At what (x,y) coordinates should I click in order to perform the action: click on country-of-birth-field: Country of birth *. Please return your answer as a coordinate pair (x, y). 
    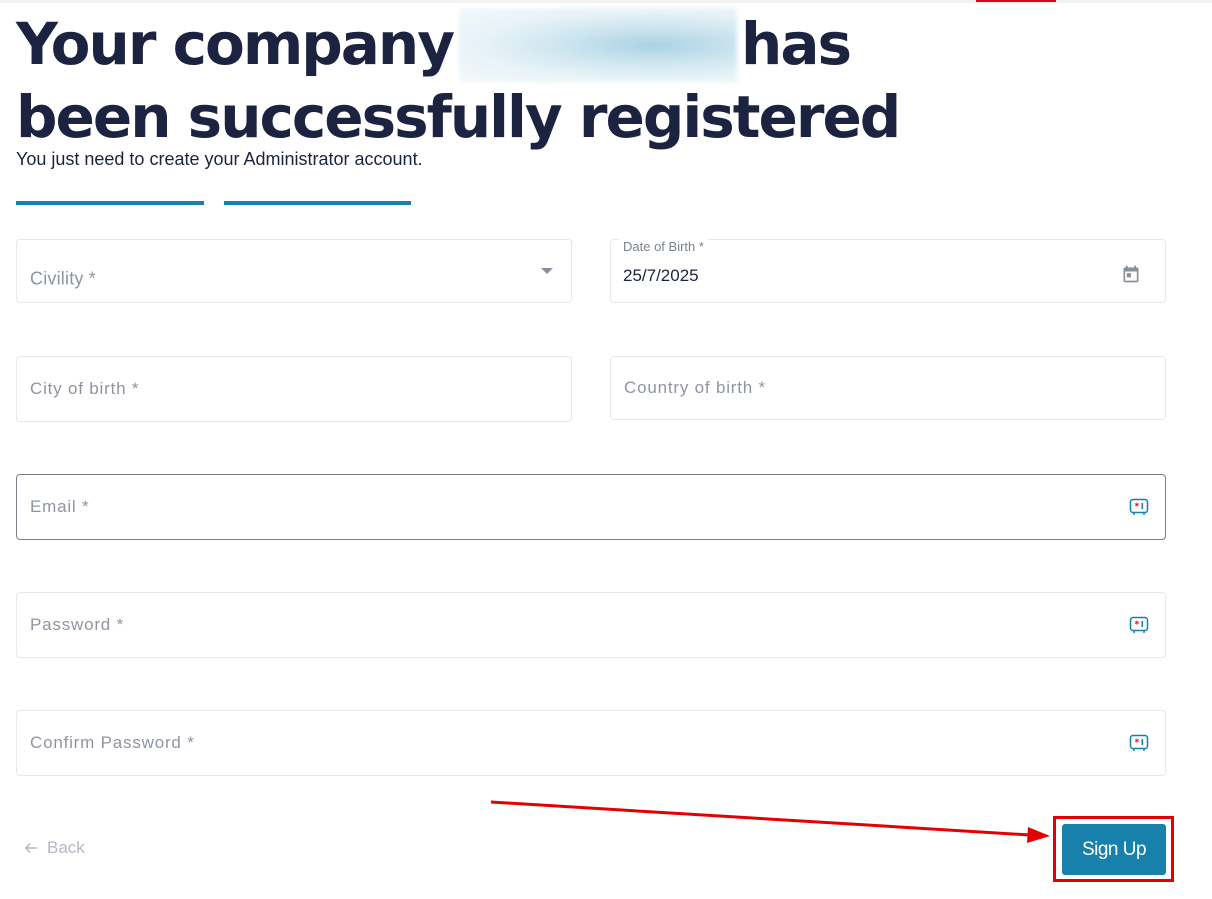
    Looking at the image, I should click on (888, 388).